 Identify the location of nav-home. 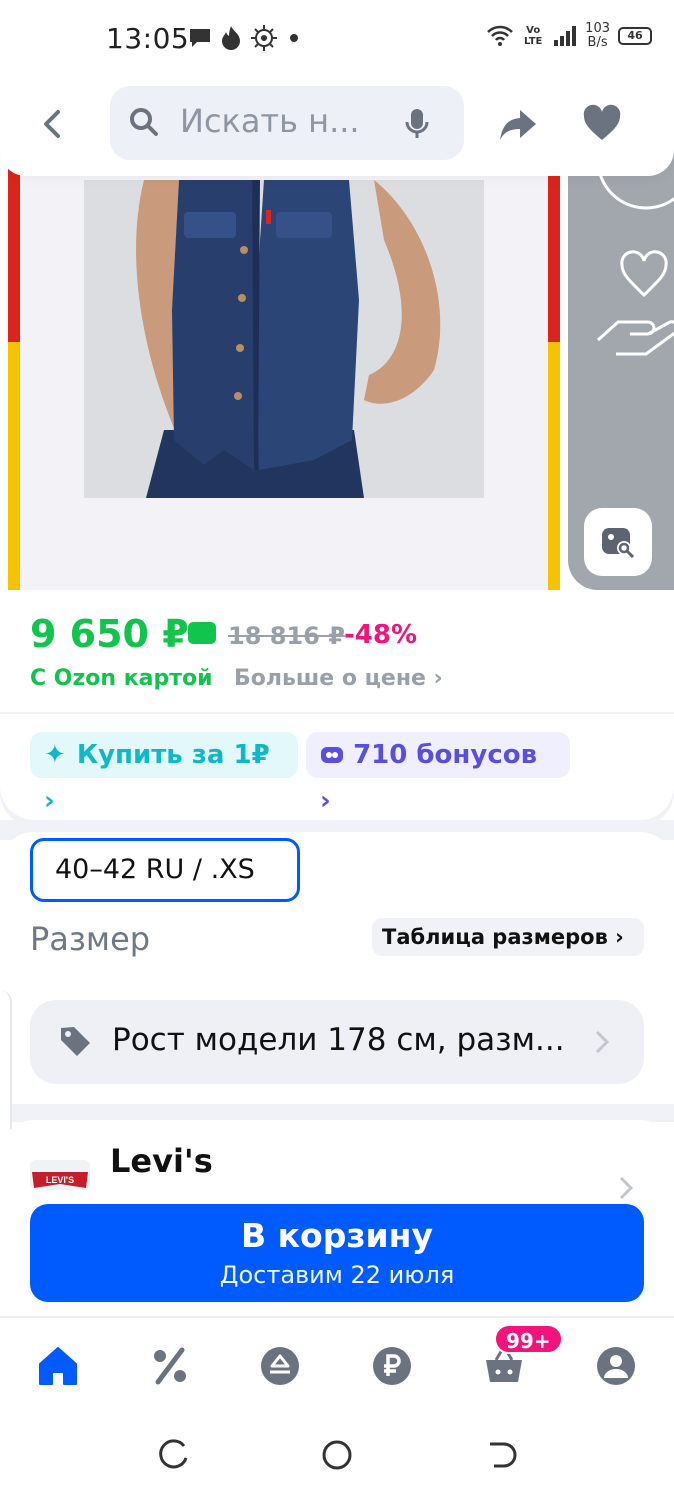
(58, 1366).